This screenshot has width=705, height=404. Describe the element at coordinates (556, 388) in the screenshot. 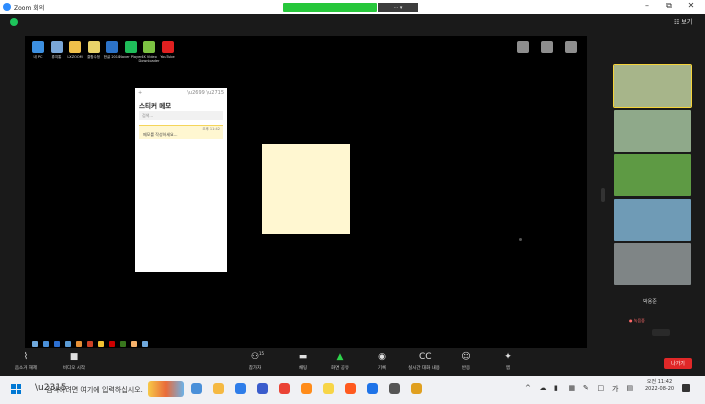

I see `tray-icon: ▮` at that location.